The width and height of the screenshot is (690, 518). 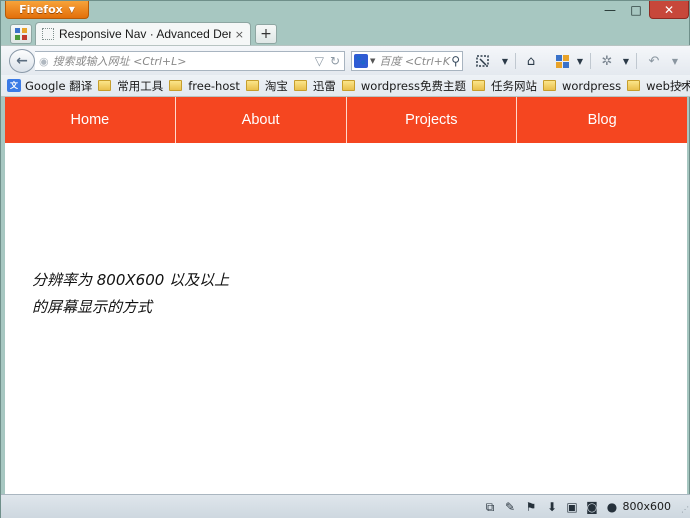 I want to click on bookmark-folder: 迅雷, so click(x=314, y=86).